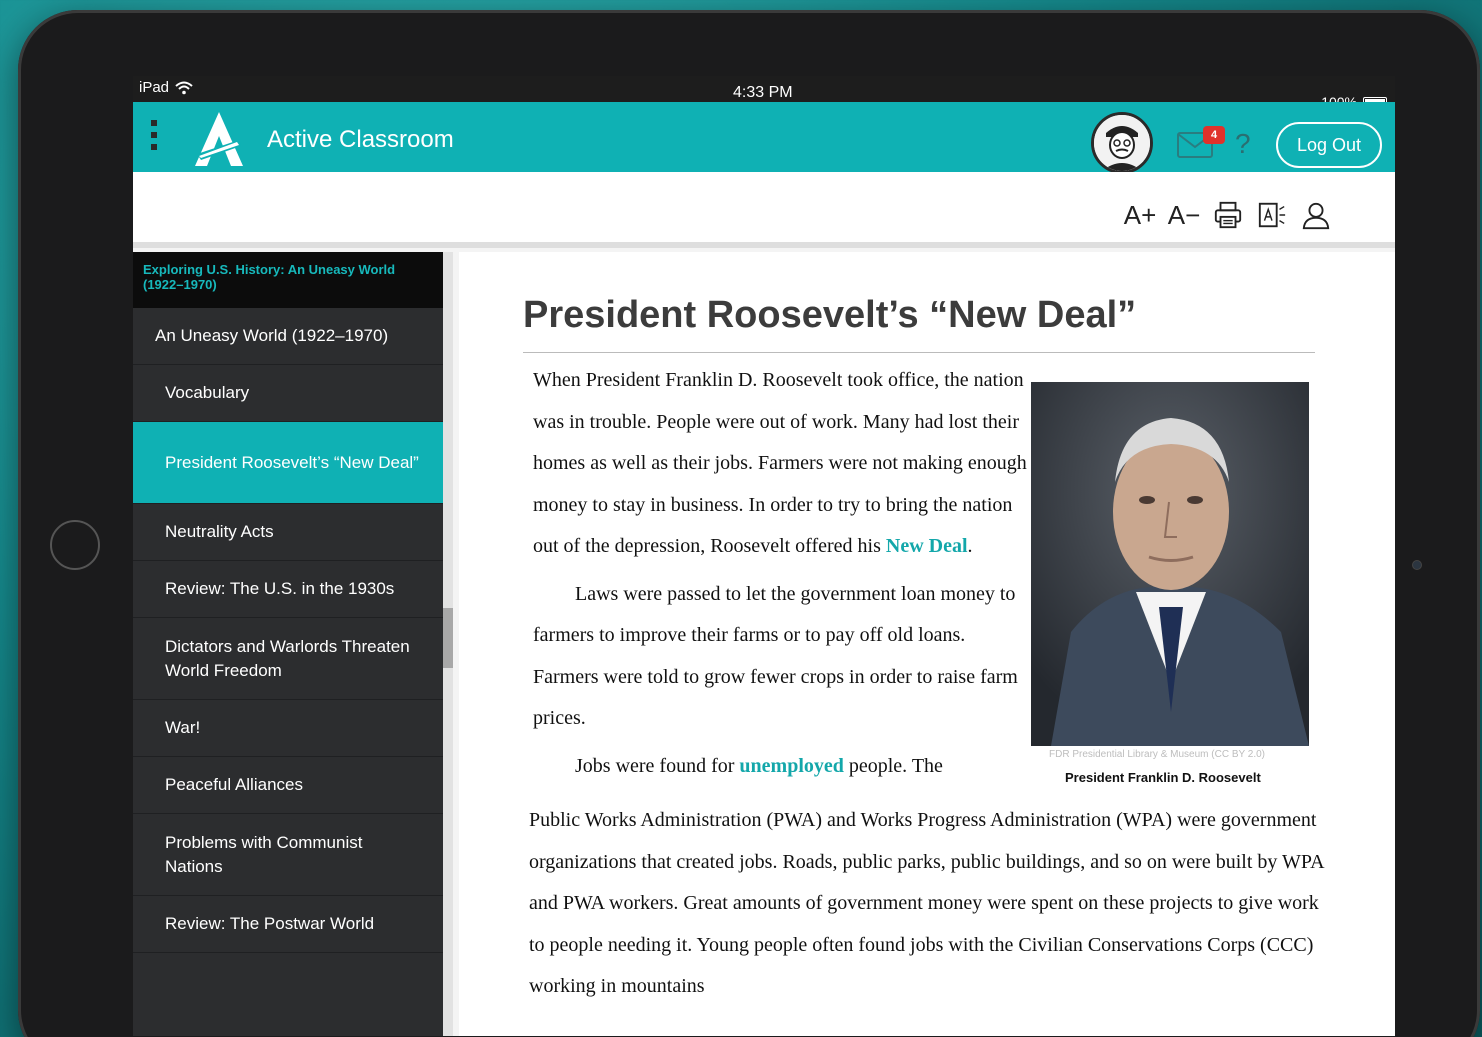  I want to click on wifi-icon, so click(184, 87).